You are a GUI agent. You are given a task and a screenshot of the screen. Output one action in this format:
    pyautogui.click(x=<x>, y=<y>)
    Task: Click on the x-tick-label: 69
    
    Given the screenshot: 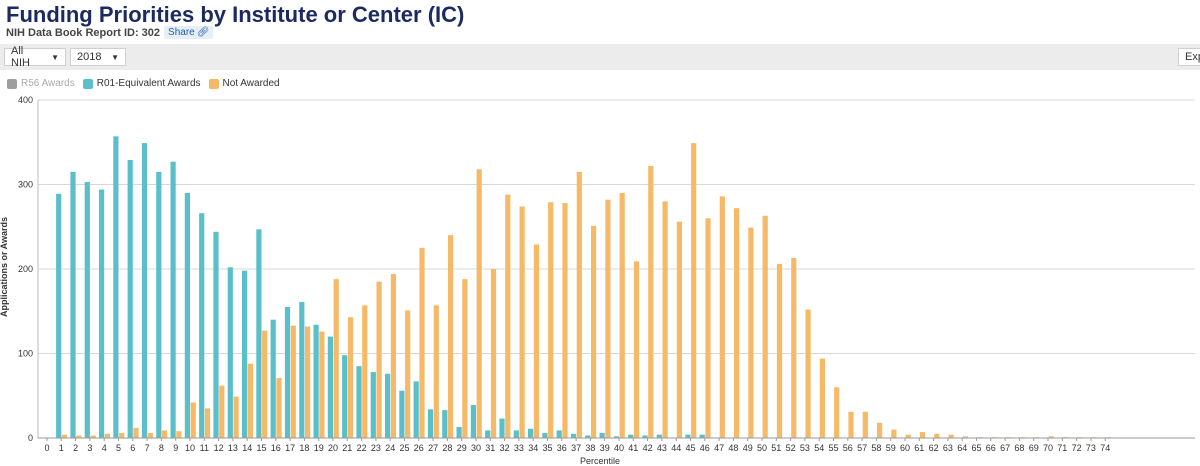 What is the action you would take?
    pyautogui.click(x=1034, y=448)
    